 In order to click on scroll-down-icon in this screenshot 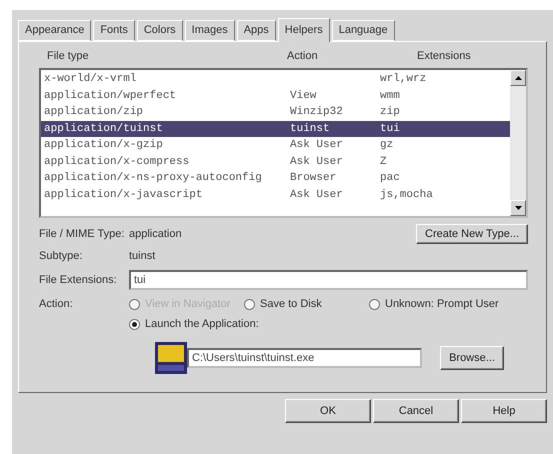, I will do `click(518, 208)`.